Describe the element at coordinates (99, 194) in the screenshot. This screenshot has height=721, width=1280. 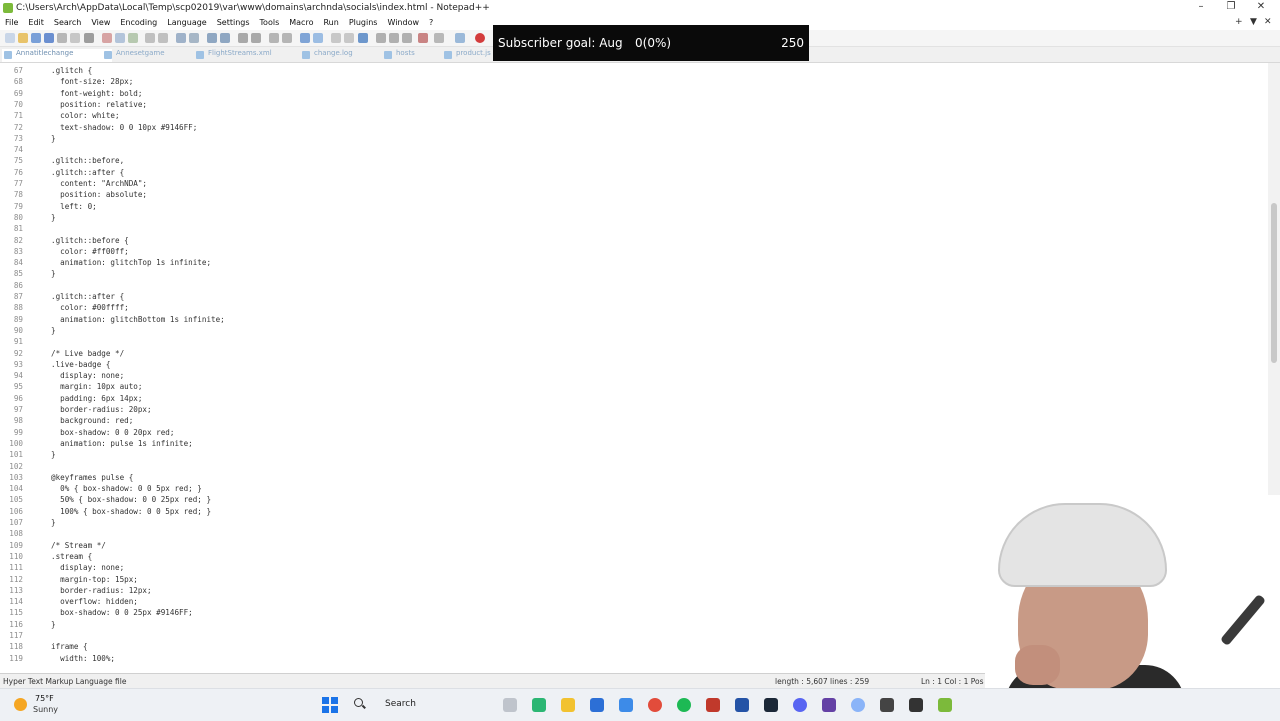
I see `line-text: position: absolute;` at that location.